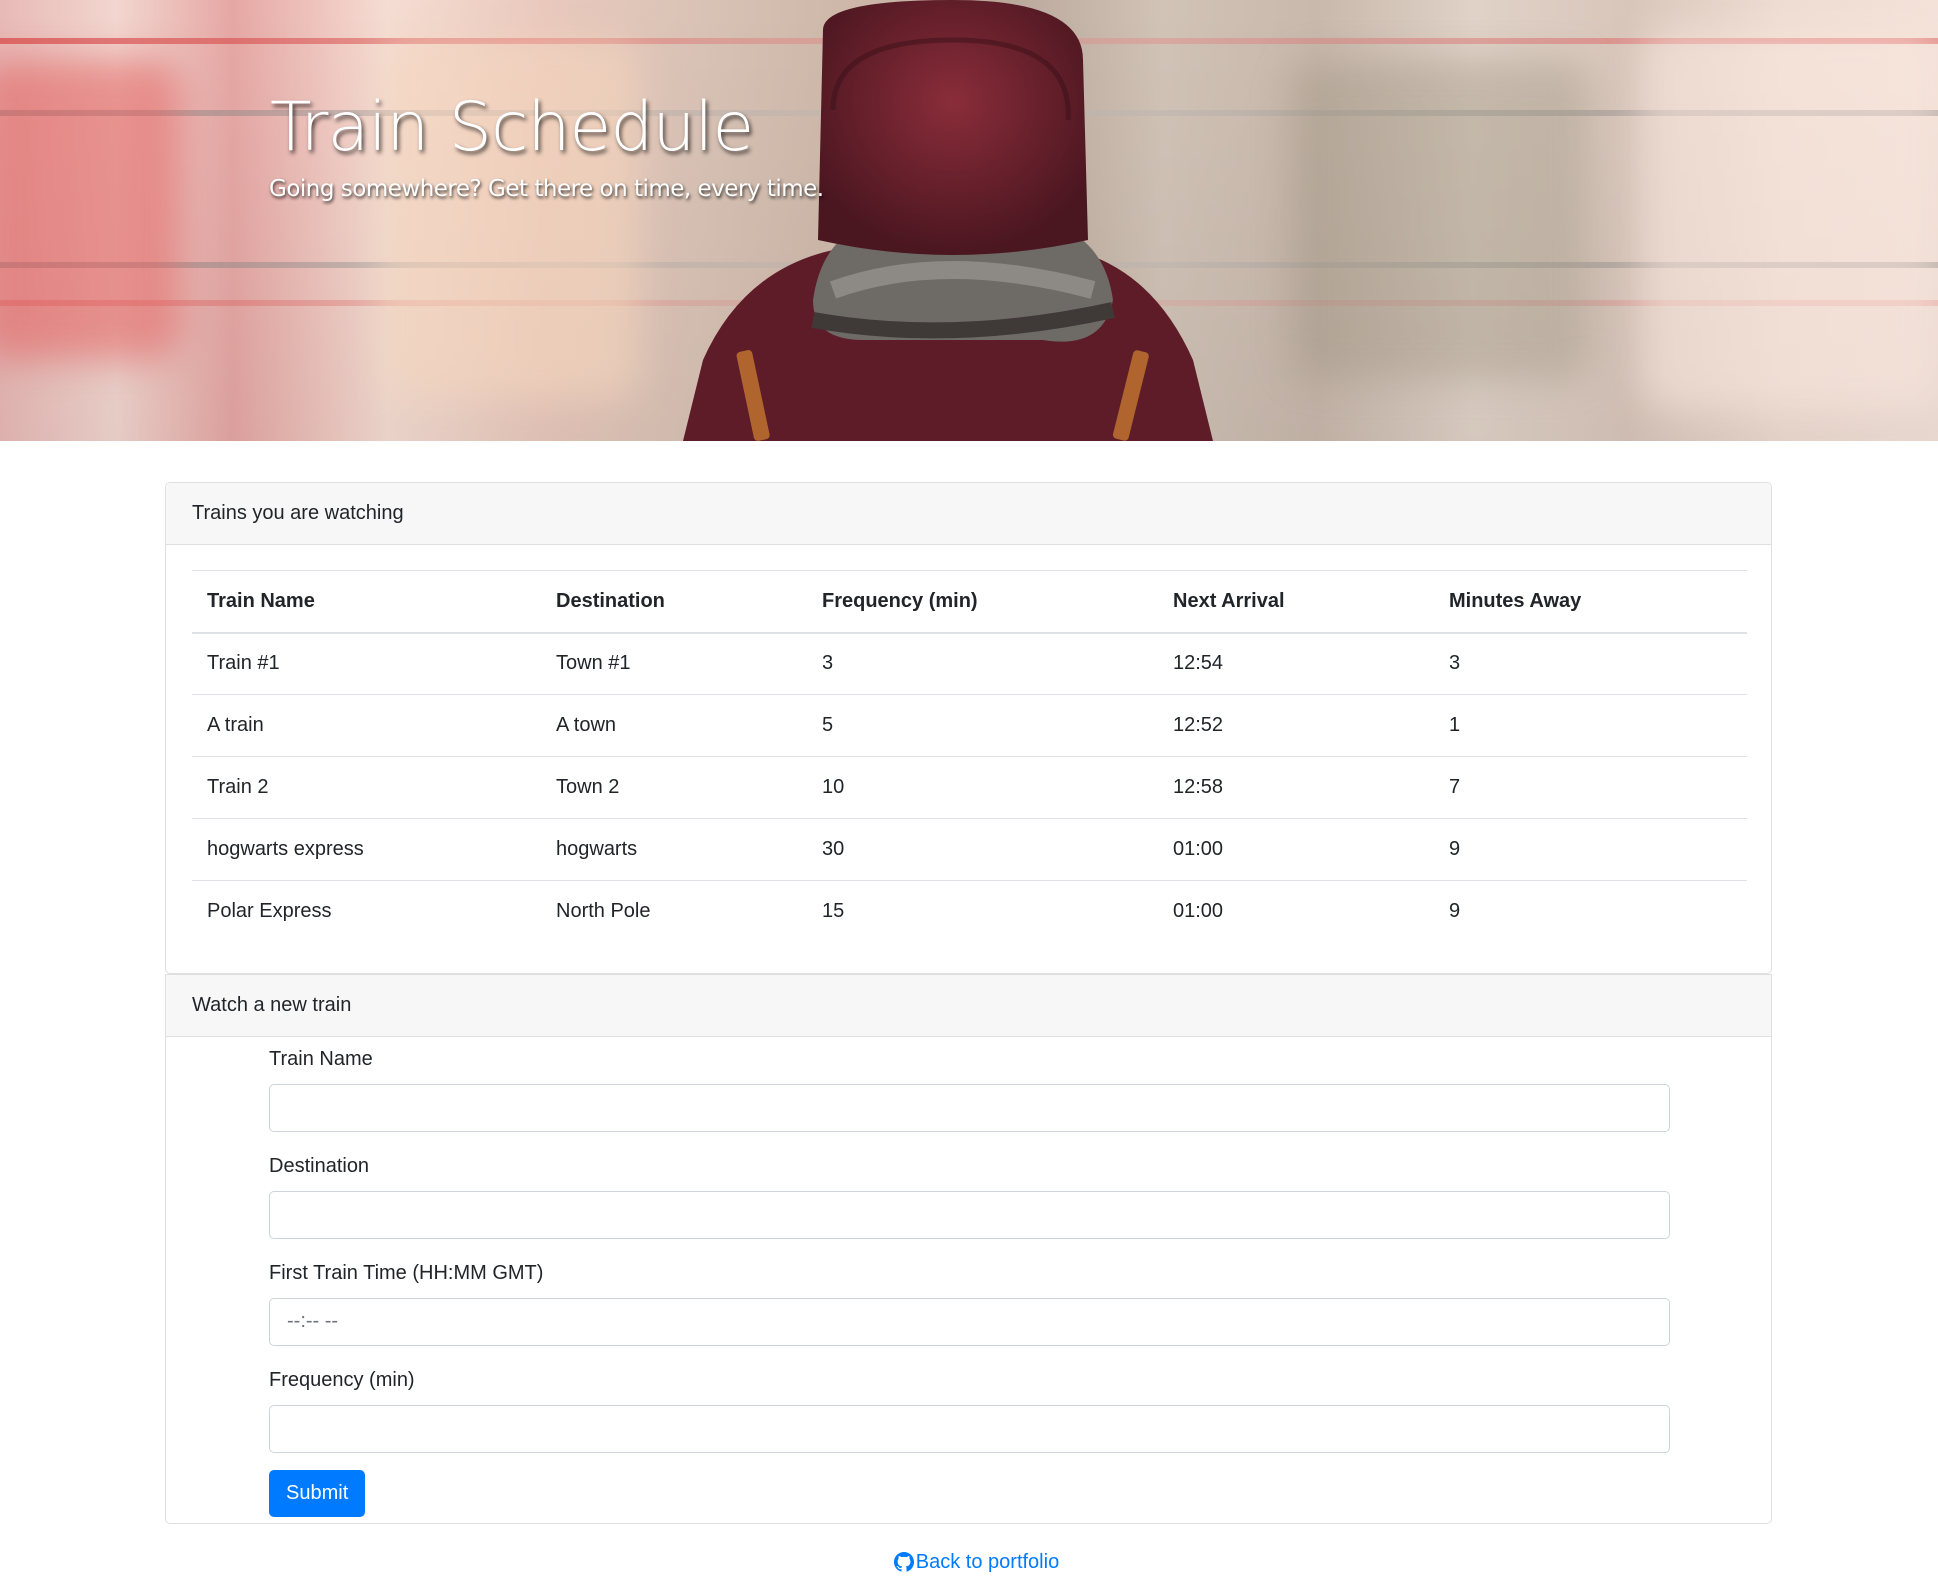  I want to click on frequency-input, so click(969, 1428).